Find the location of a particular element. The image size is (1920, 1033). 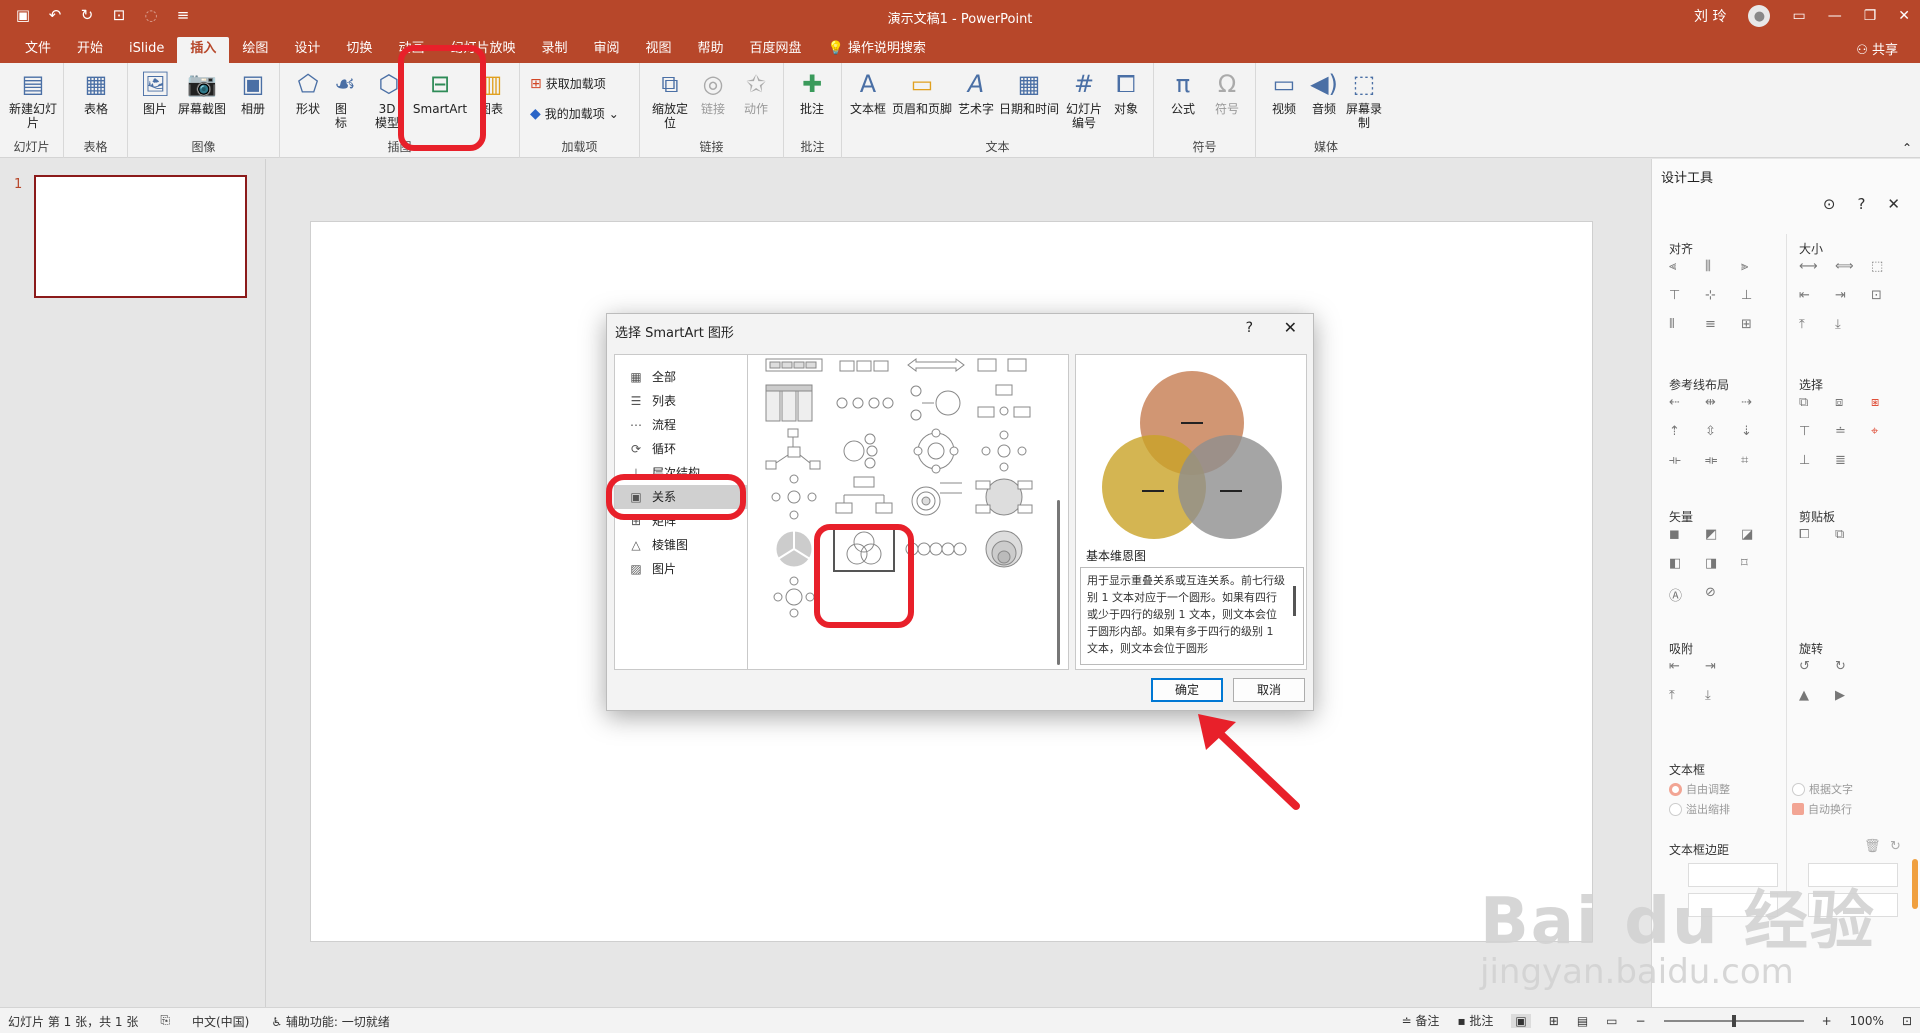

tab-insert: 插入 is located at coordinates (203, 50).